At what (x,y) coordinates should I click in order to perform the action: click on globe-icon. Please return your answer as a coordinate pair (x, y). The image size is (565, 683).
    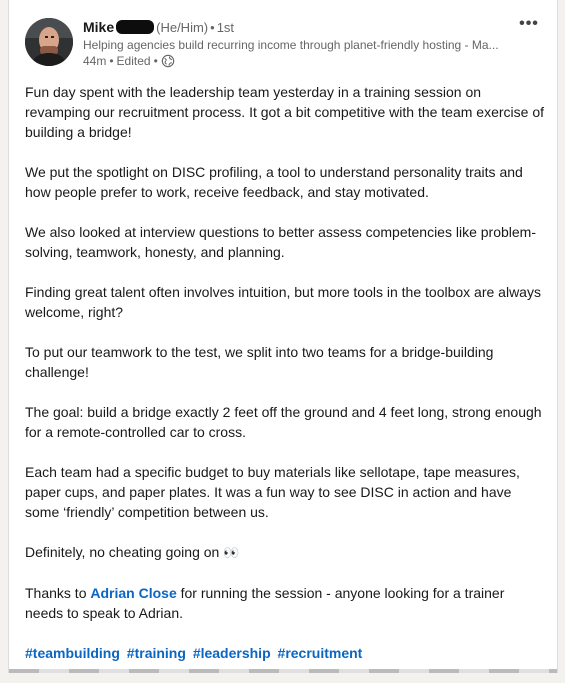
    Looking at the image, I should click on (168, 61).